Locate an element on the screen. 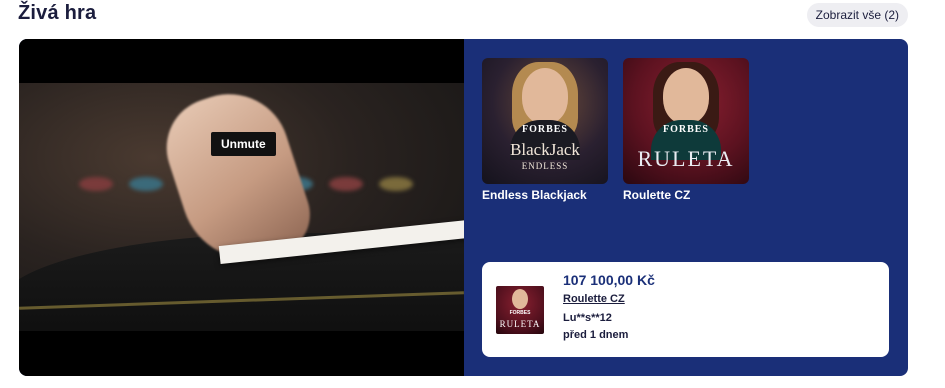 The width and height of the screenshot is (945, 388). thumb-game-name: BlackJack ENDLESS is located at coordinates (545, 155).